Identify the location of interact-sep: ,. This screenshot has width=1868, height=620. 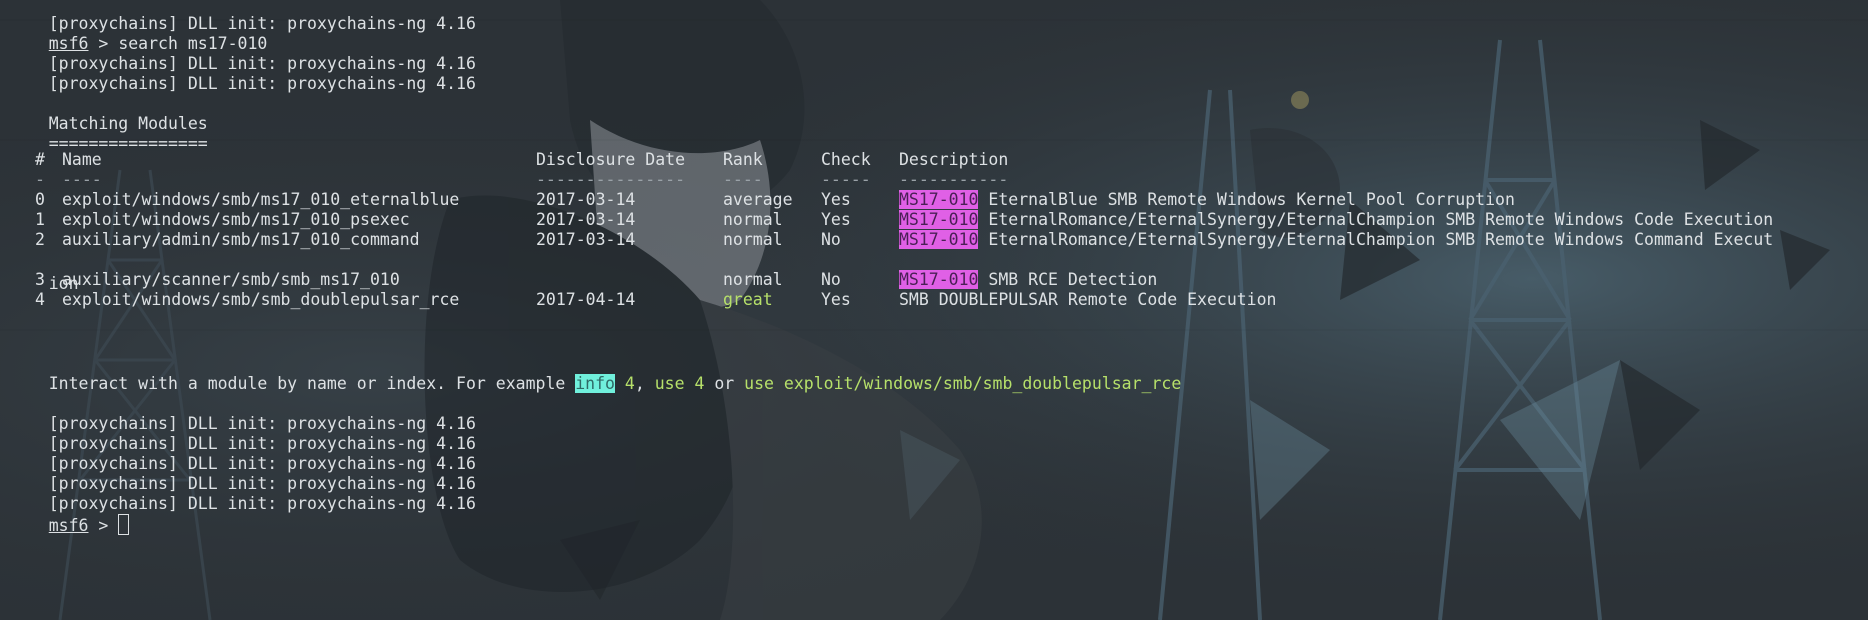
(644, 383).